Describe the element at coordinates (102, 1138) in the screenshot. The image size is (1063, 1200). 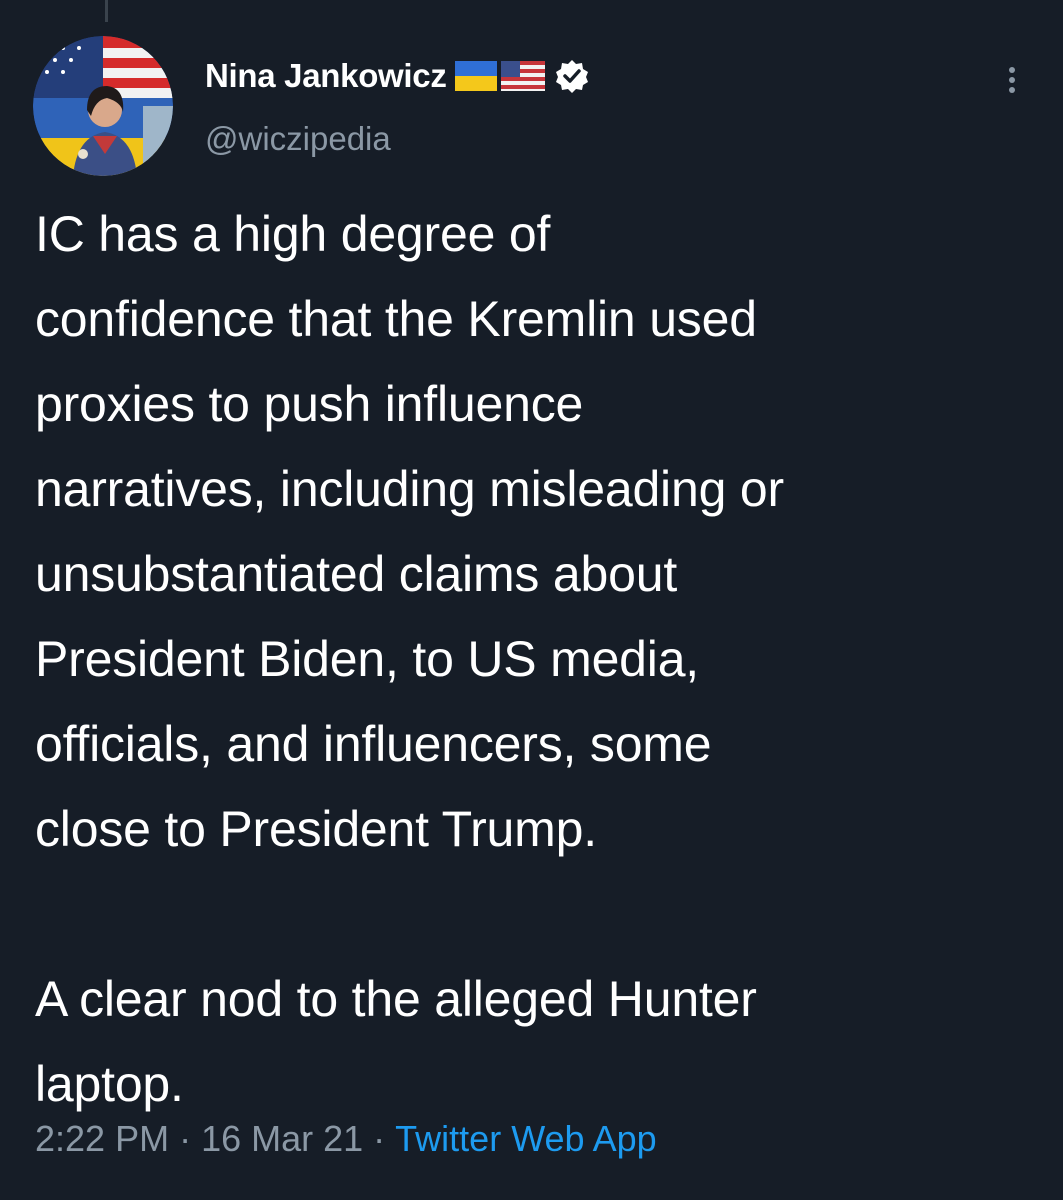
I see `tweet-time: 2:22 PM` at that location.